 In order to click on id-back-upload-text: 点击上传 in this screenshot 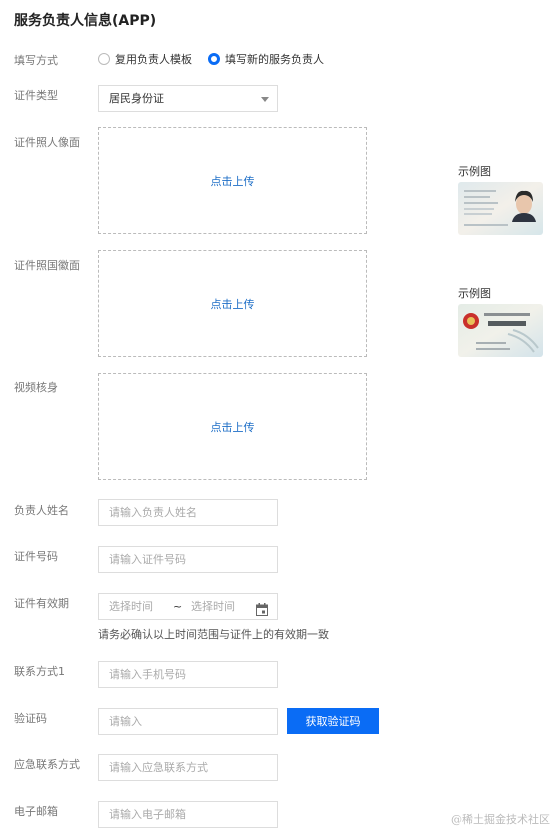, I will do `click(232, 304)`.